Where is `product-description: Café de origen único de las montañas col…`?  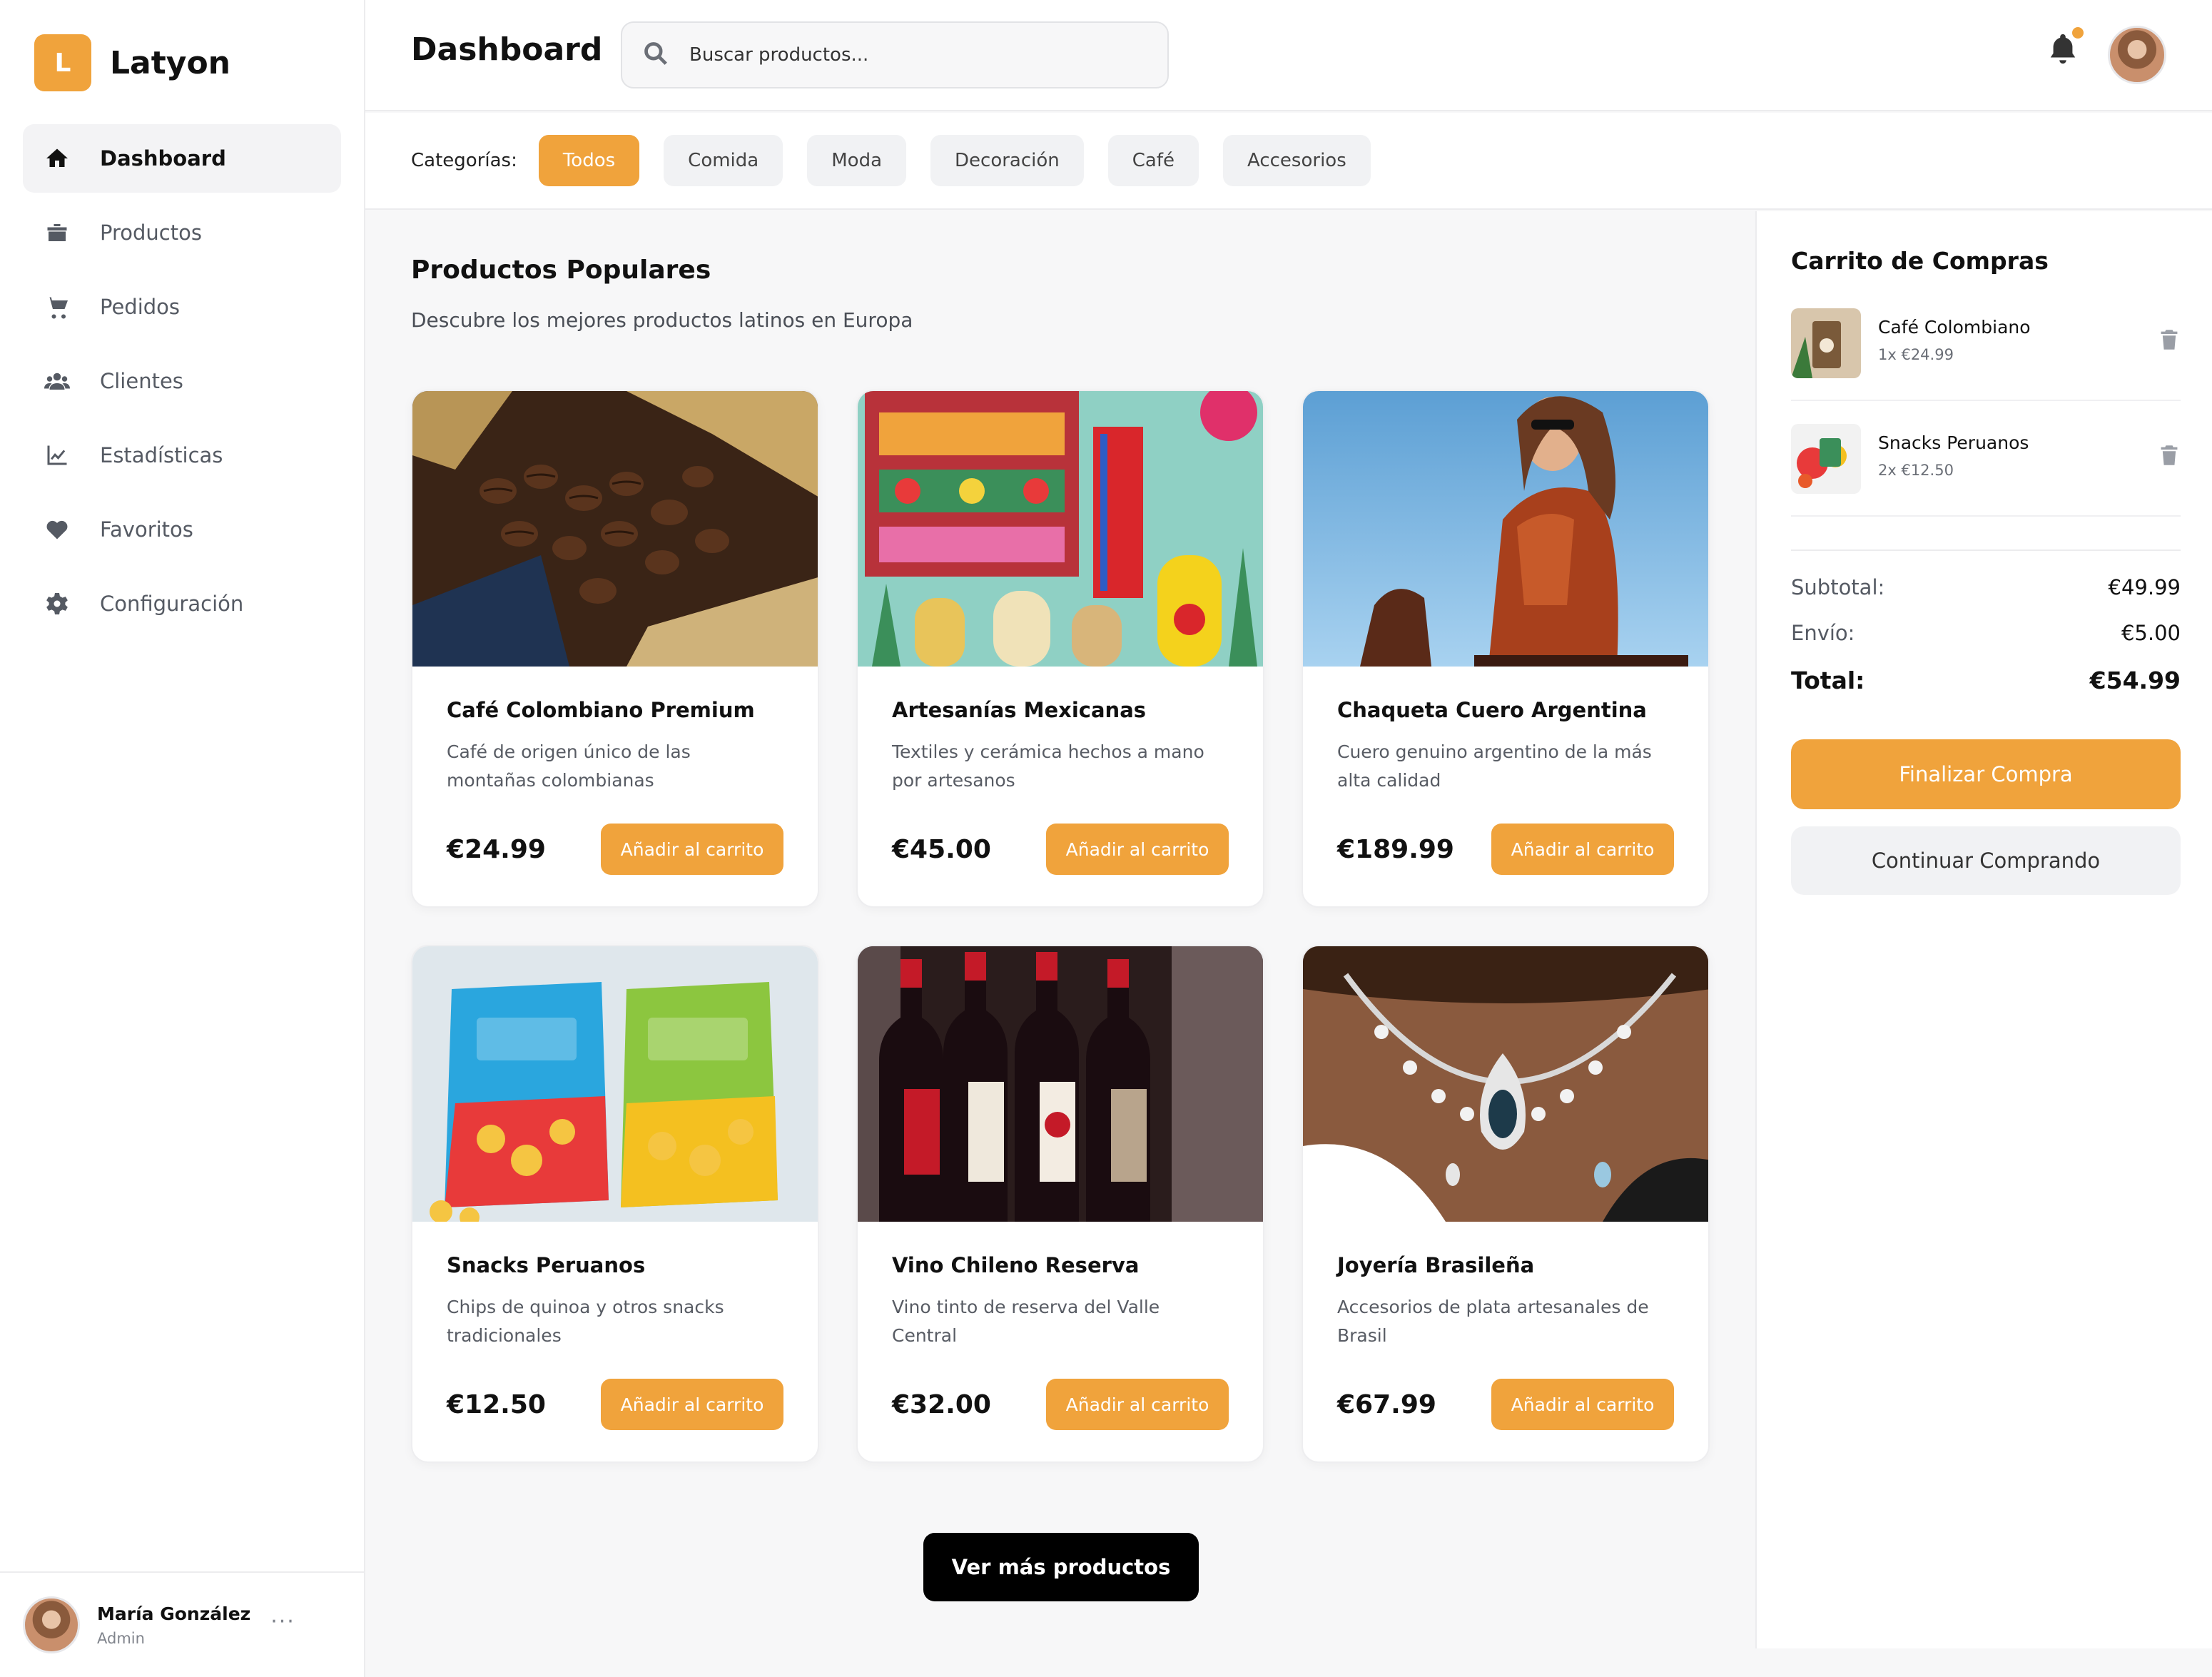 product-description: Café de origen único de las montañas col… is located at coordinates (569, 766).